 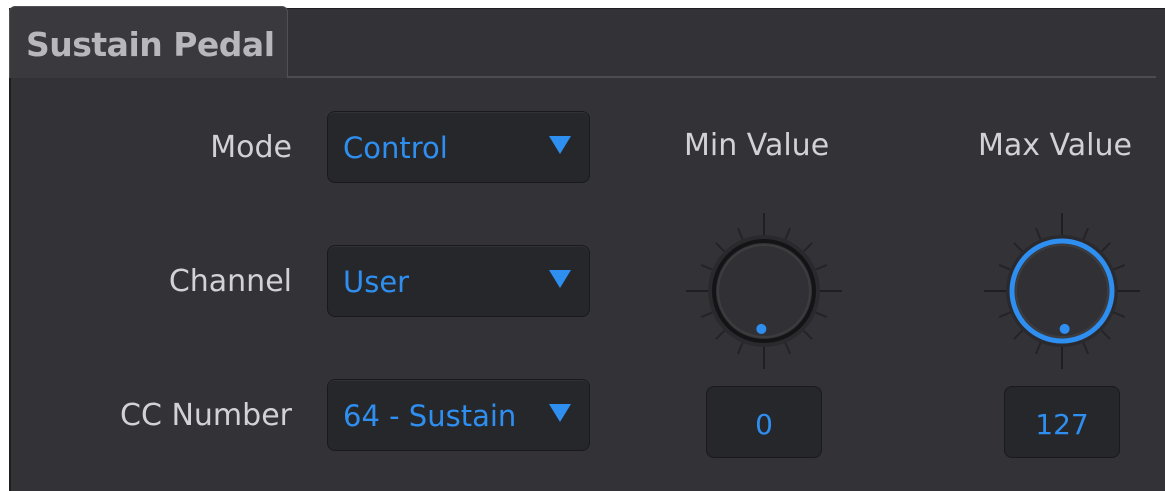 I want to click on tab-sustain-pedal: Sustain Pedal, so click(x=148, y=42).